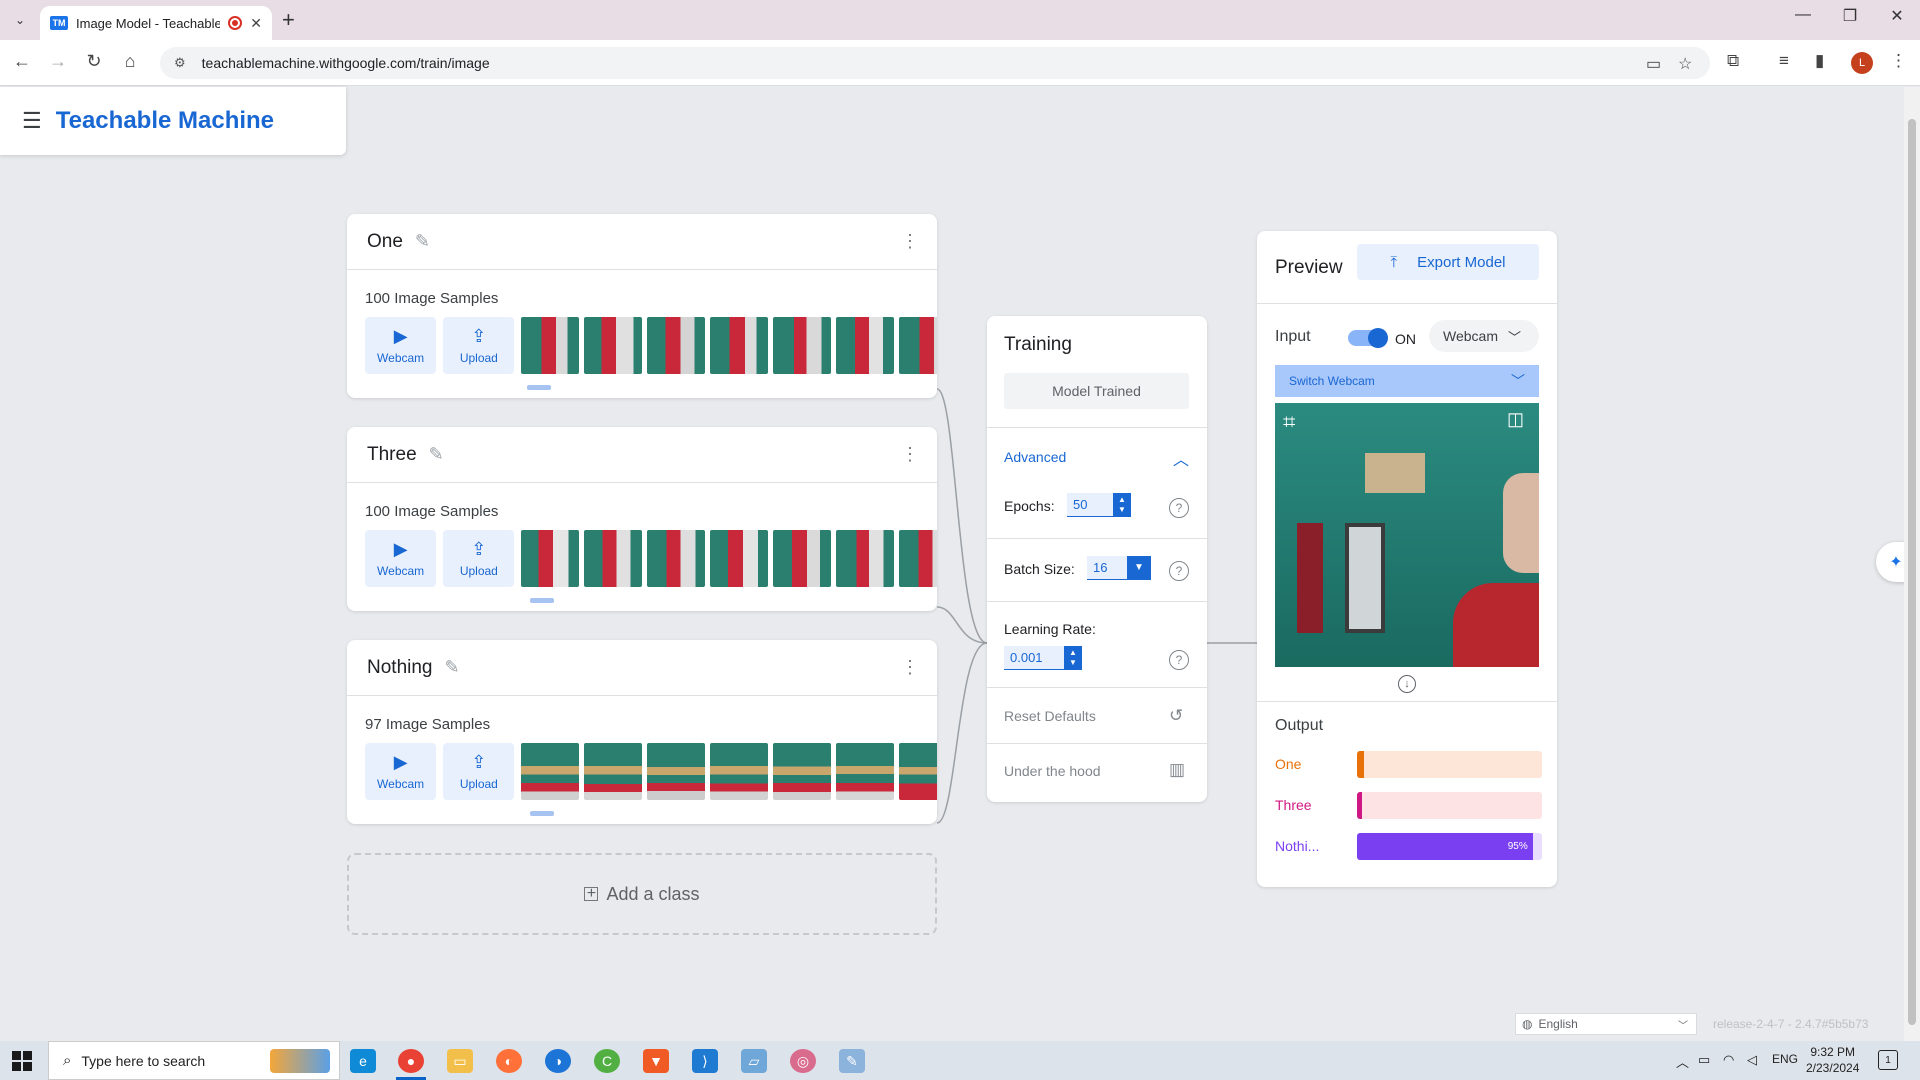 This screenshot has height=1080, width=1920. I want to click on notification-center-icon: 1, so click(1888, 1060).